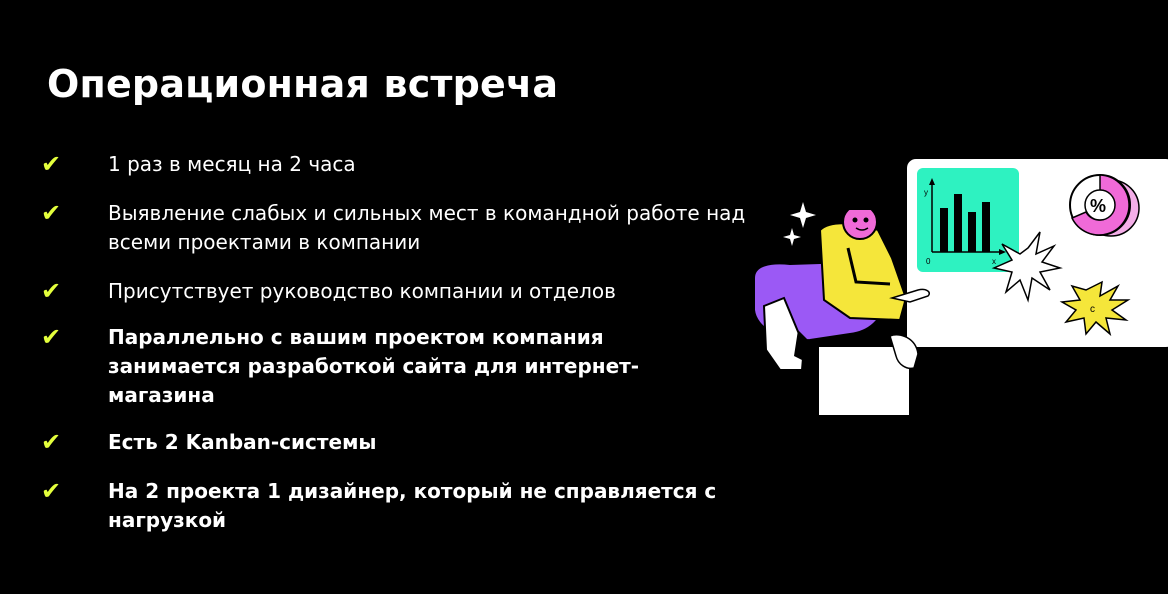 This screenshot has width=1168, height=594. I want to click on slide-title: Операционная встреча, so click(303, 84).